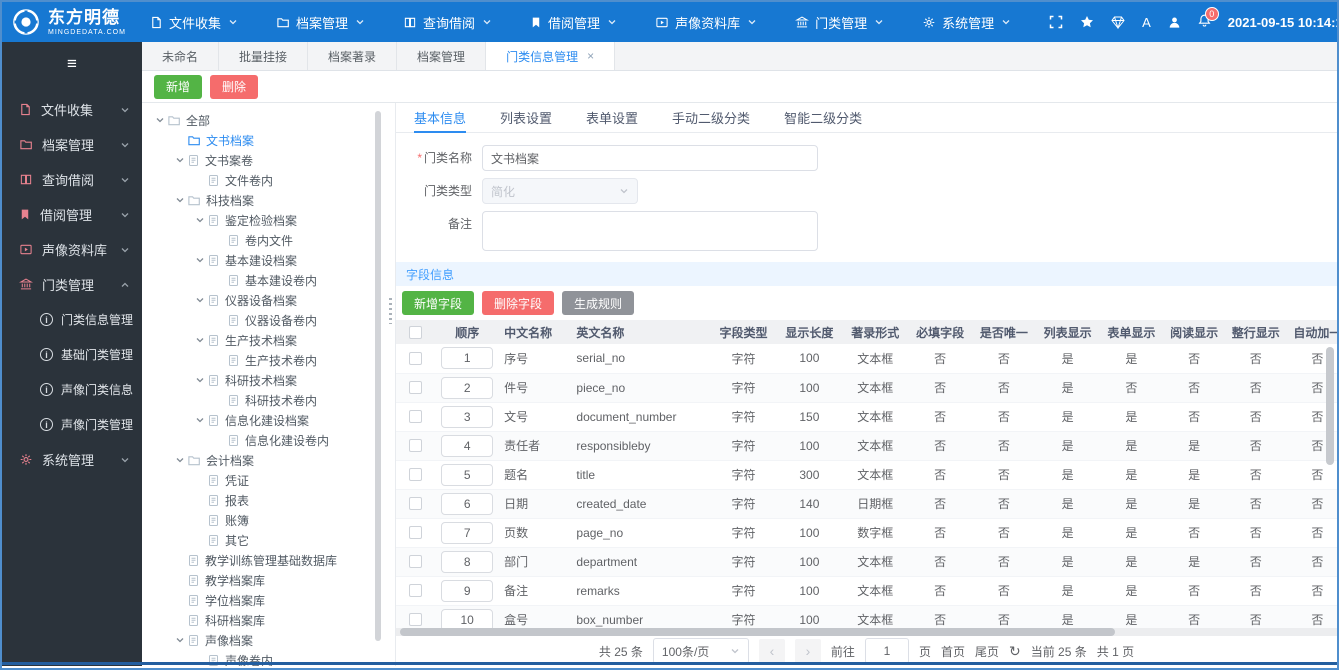 This screenshot has height=670, width=1339. I want to click on star-icon, so click(1087, 22).